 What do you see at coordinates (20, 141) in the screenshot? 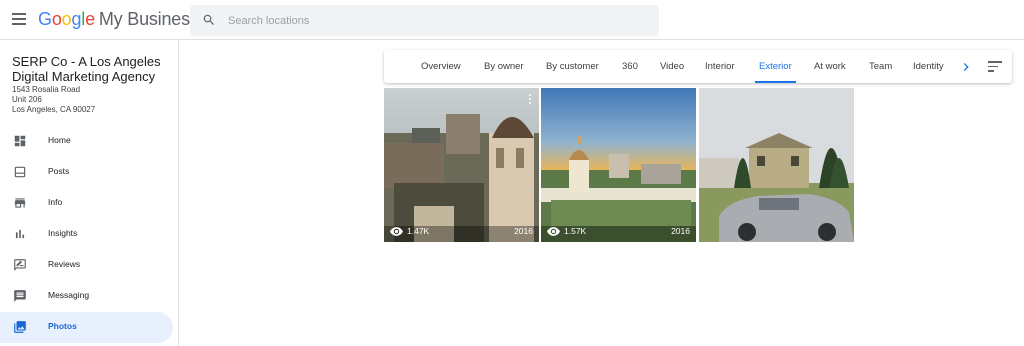
I see `dashboard-icon` at bounding box center [20, 141].